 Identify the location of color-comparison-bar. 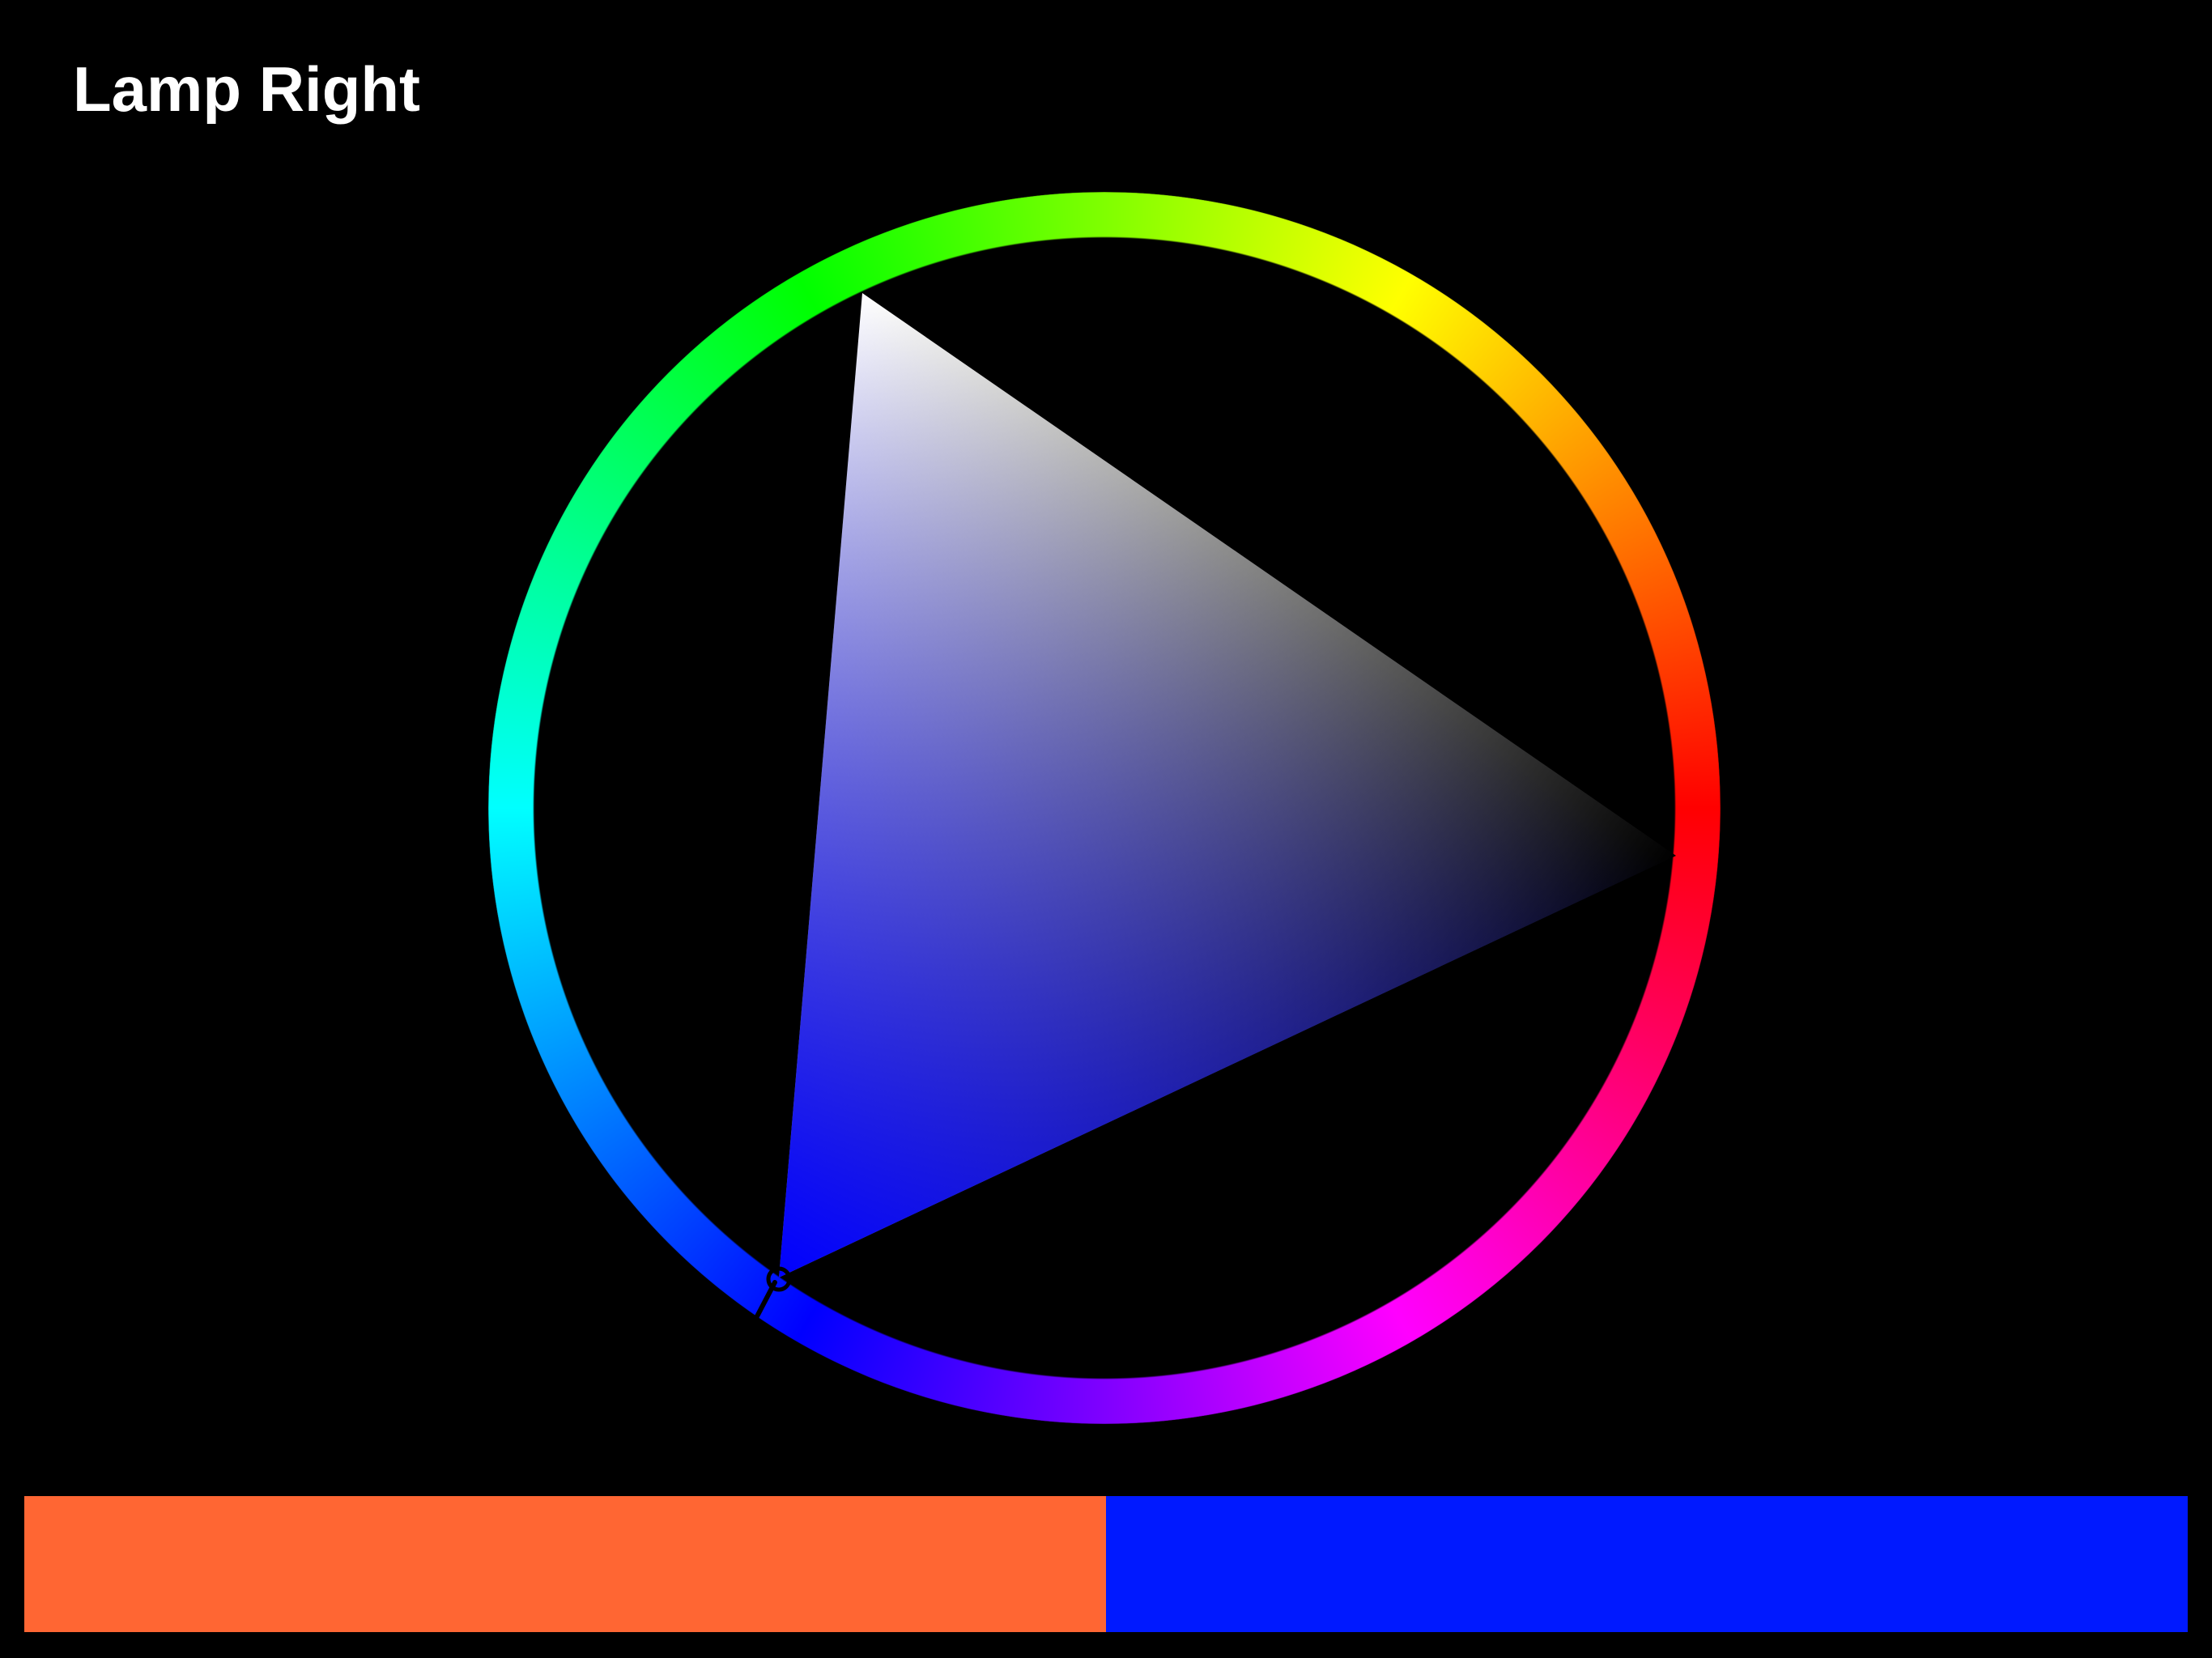
(1106, 1564).